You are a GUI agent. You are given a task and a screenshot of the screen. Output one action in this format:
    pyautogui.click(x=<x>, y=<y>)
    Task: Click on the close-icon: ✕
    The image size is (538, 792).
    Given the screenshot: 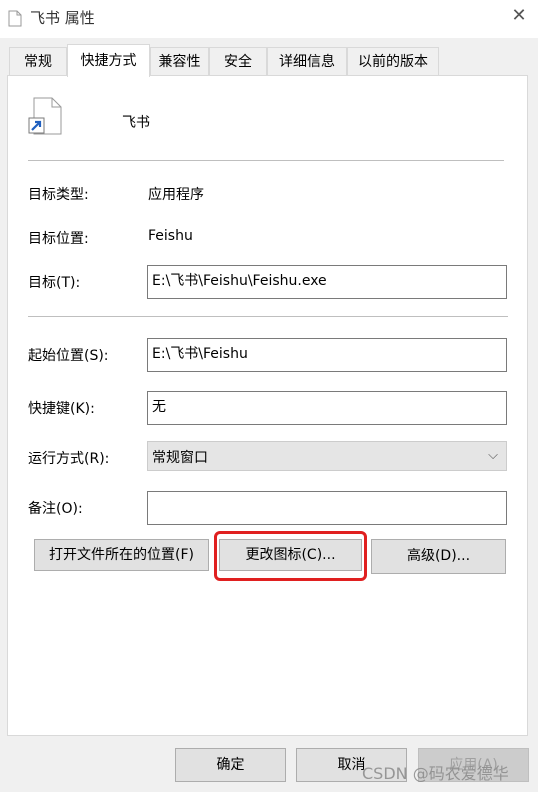 What is the action you would take?
    pyautogui.click(x=519, y=16)
    